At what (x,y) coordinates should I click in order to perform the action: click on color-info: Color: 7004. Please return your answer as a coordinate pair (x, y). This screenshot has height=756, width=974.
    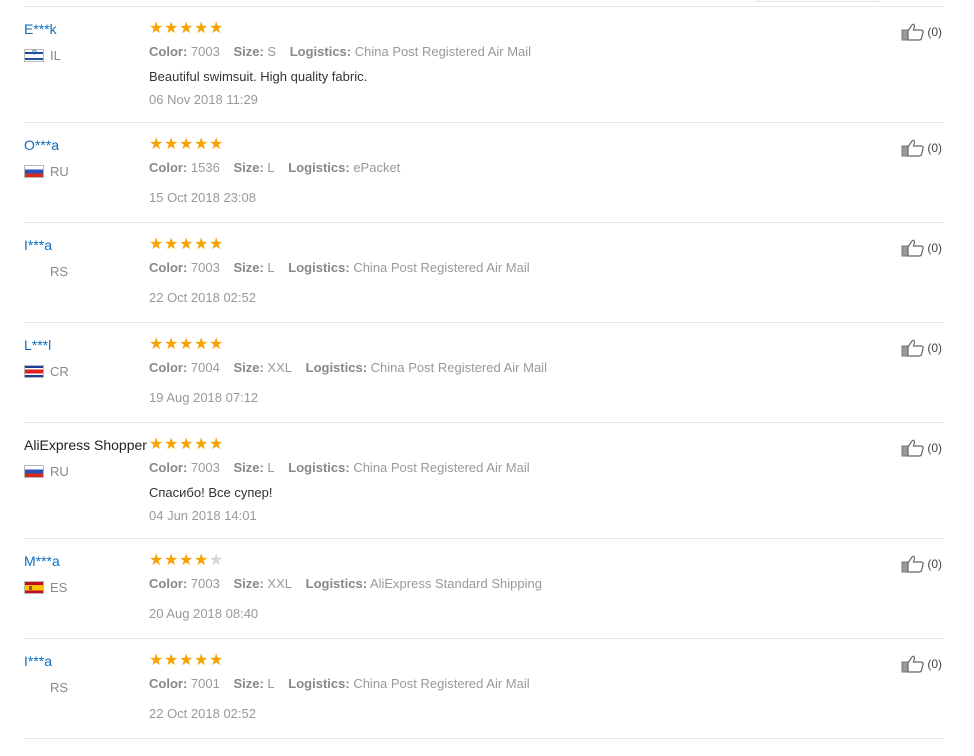
    Looking at the image, I should click on (184, 367).